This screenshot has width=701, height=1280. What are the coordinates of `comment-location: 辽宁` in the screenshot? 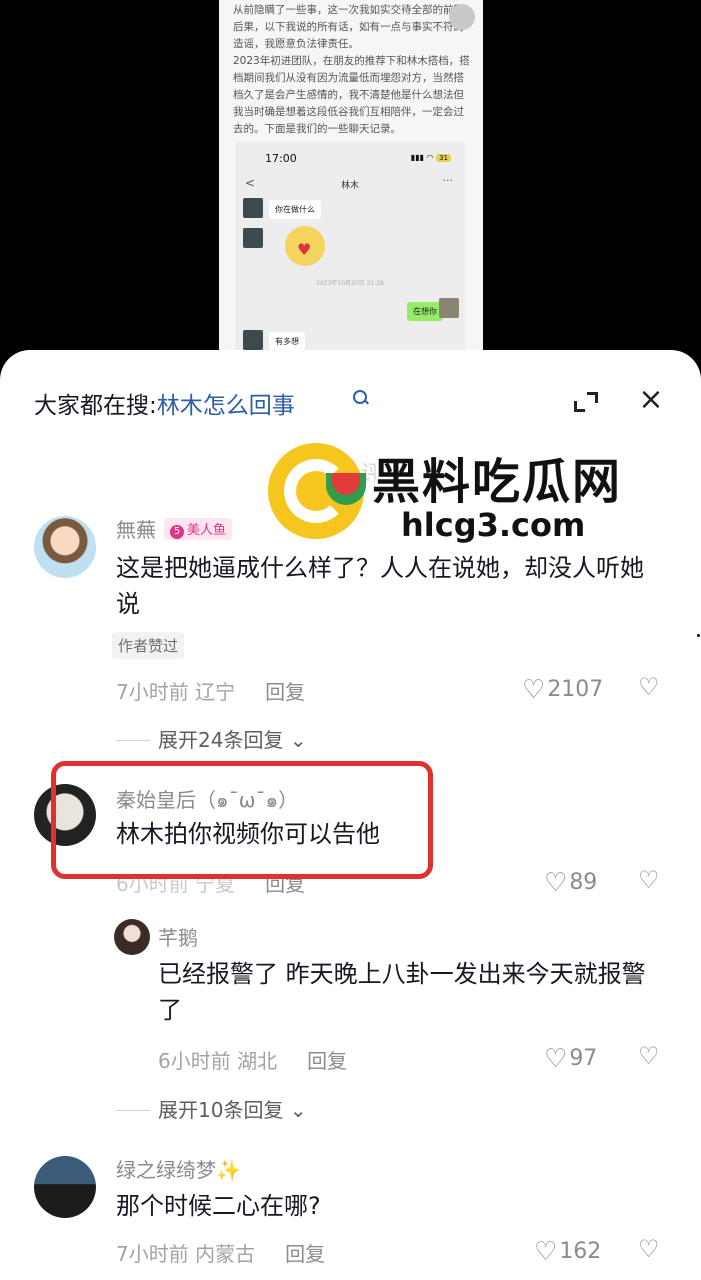 It's located at (215, 692).